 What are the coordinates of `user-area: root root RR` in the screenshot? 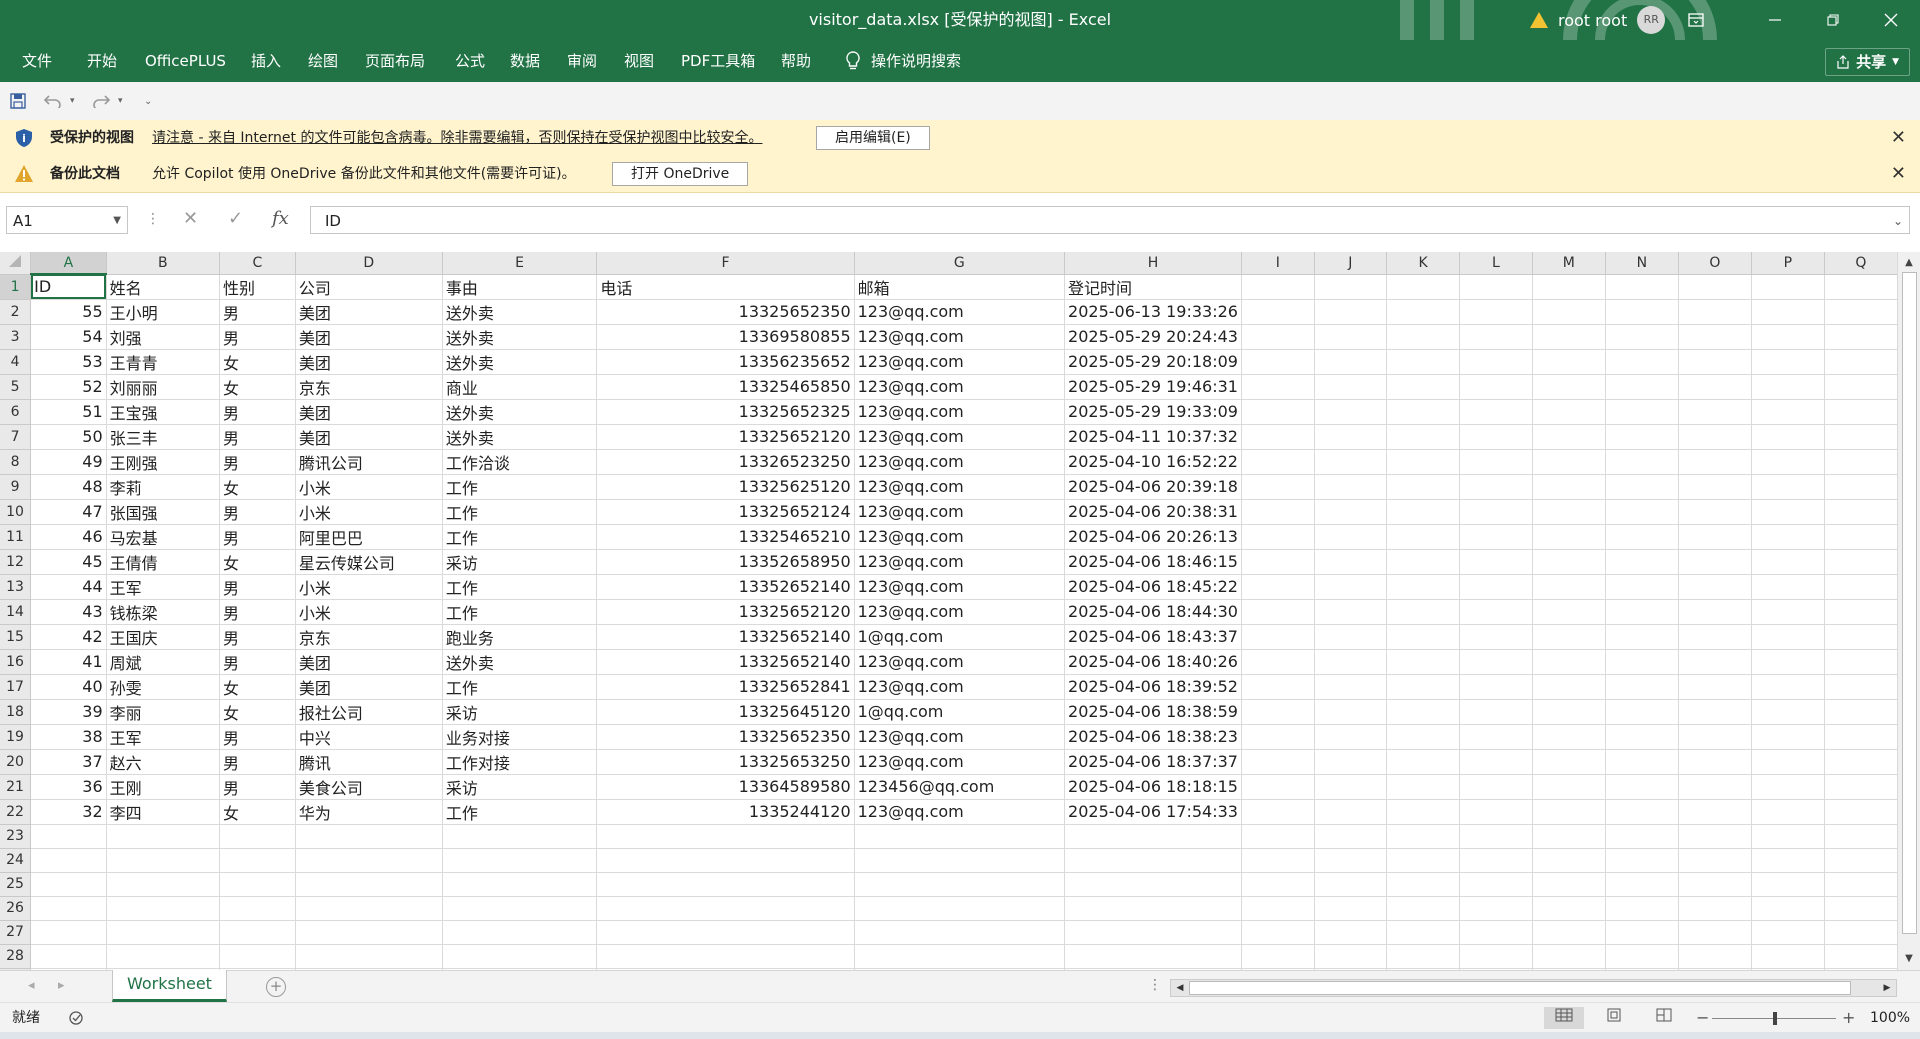 It's located at (1598, 20).